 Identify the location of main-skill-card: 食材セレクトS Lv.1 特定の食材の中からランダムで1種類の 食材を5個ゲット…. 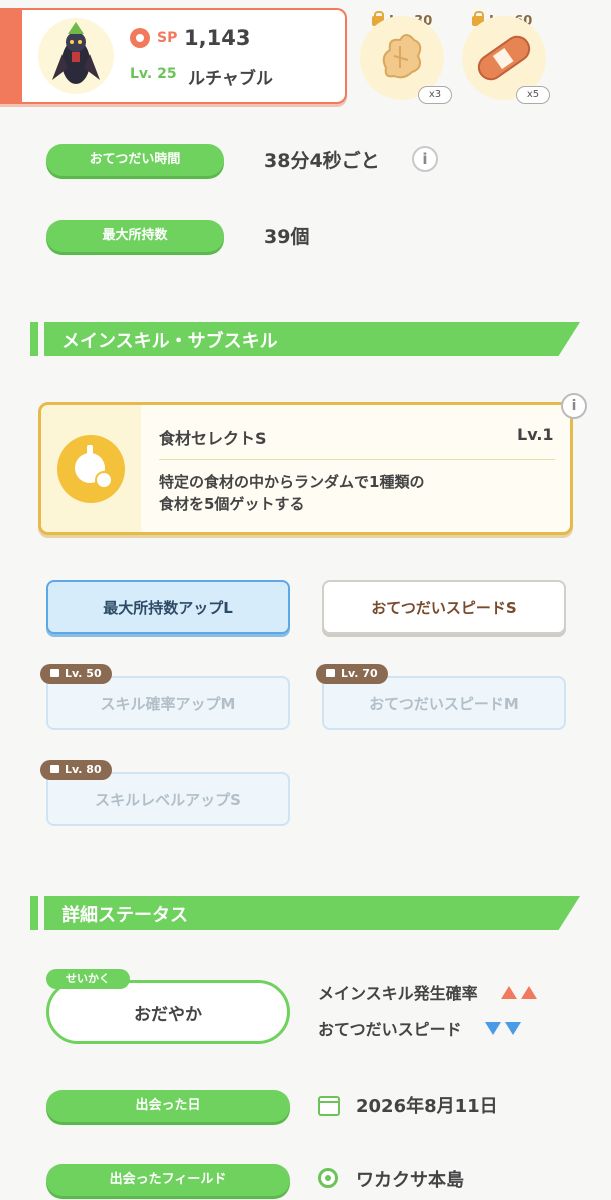
(312, 464).